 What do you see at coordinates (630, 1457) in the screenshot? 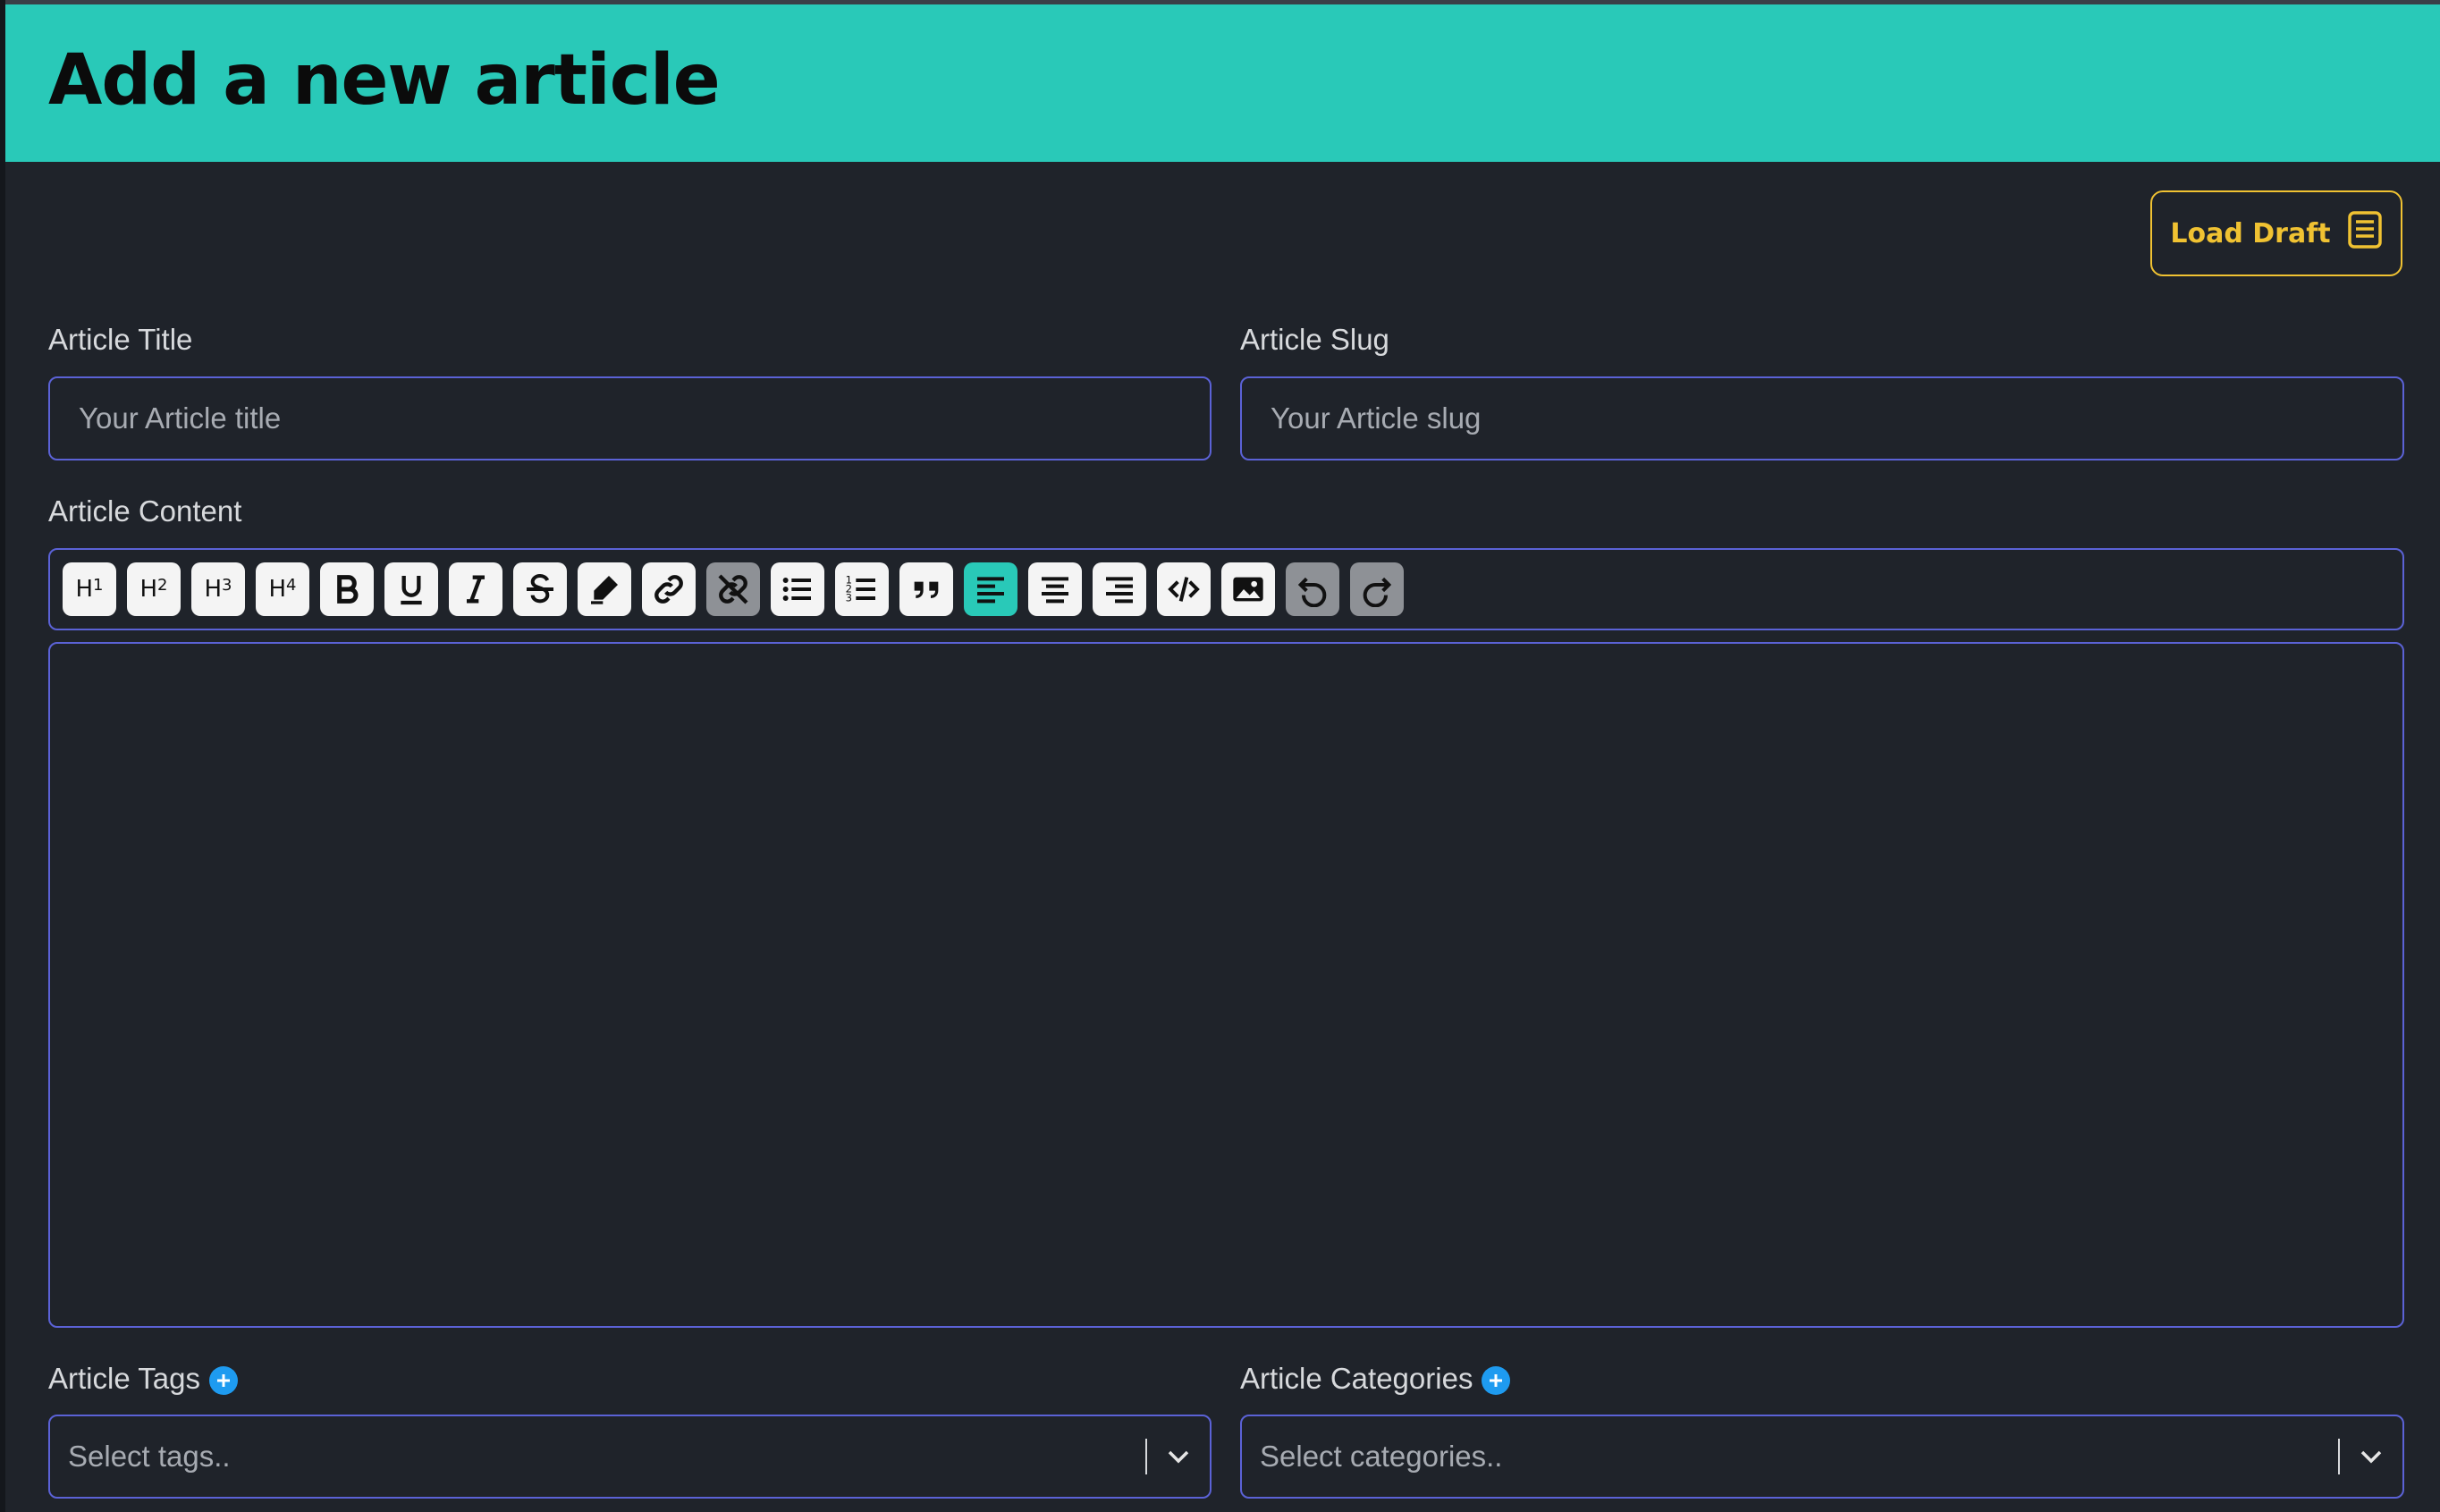
I see `tags-select: Select tags..` at bounding box center [630, 1457].